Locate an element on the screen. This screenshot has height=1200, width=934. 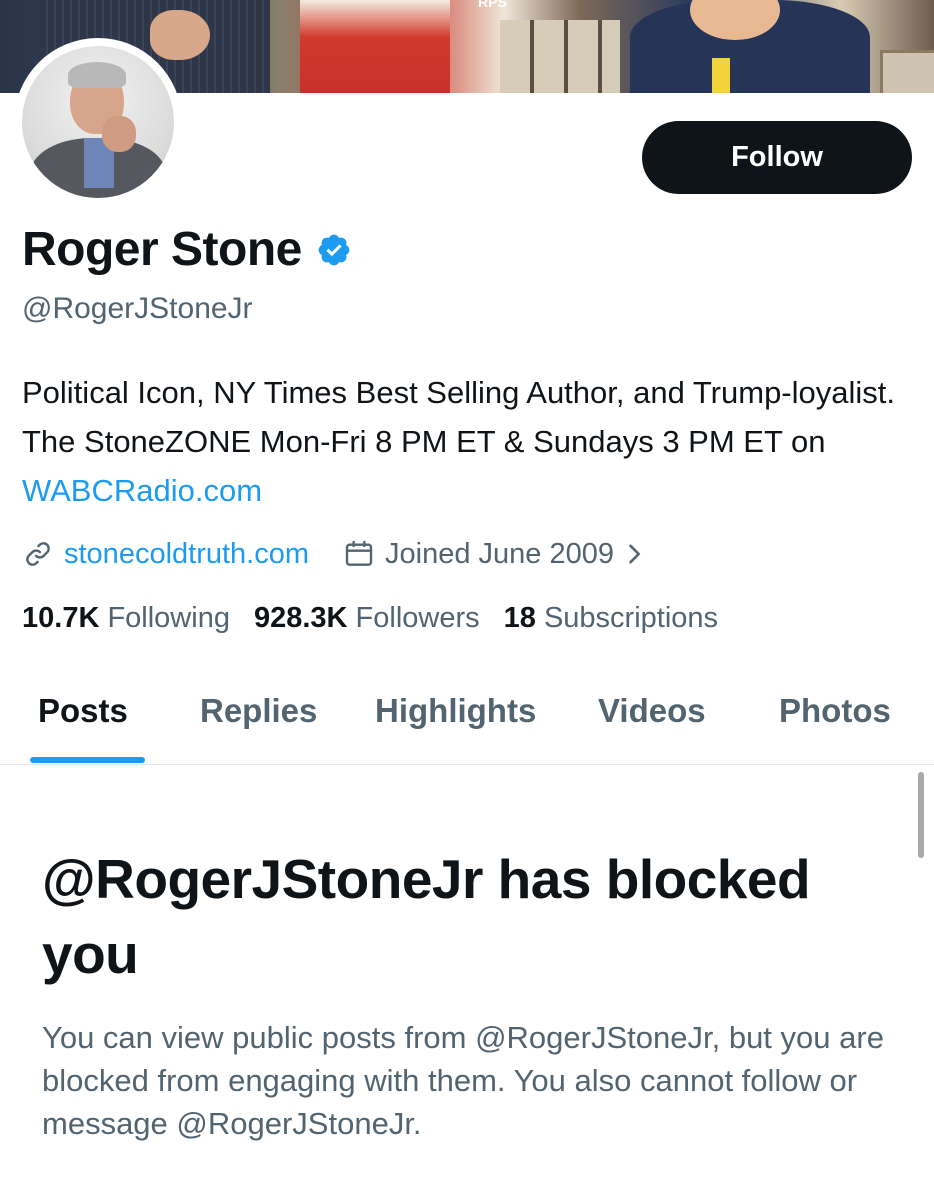
link-icon is located at coordinates (38, 554).